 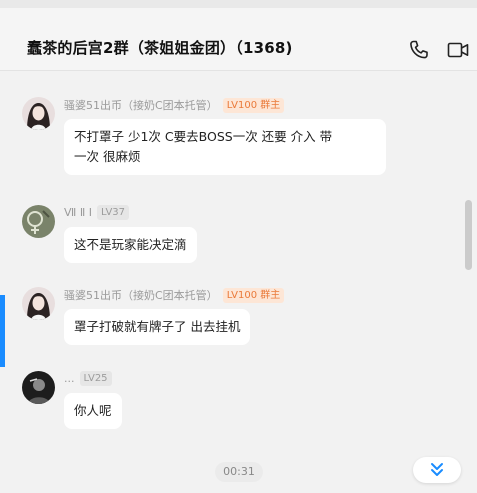 What do you see at coordinates (238, 4) in the screenshot?
I see `window-top-strip` at bounding box center [238, 4].